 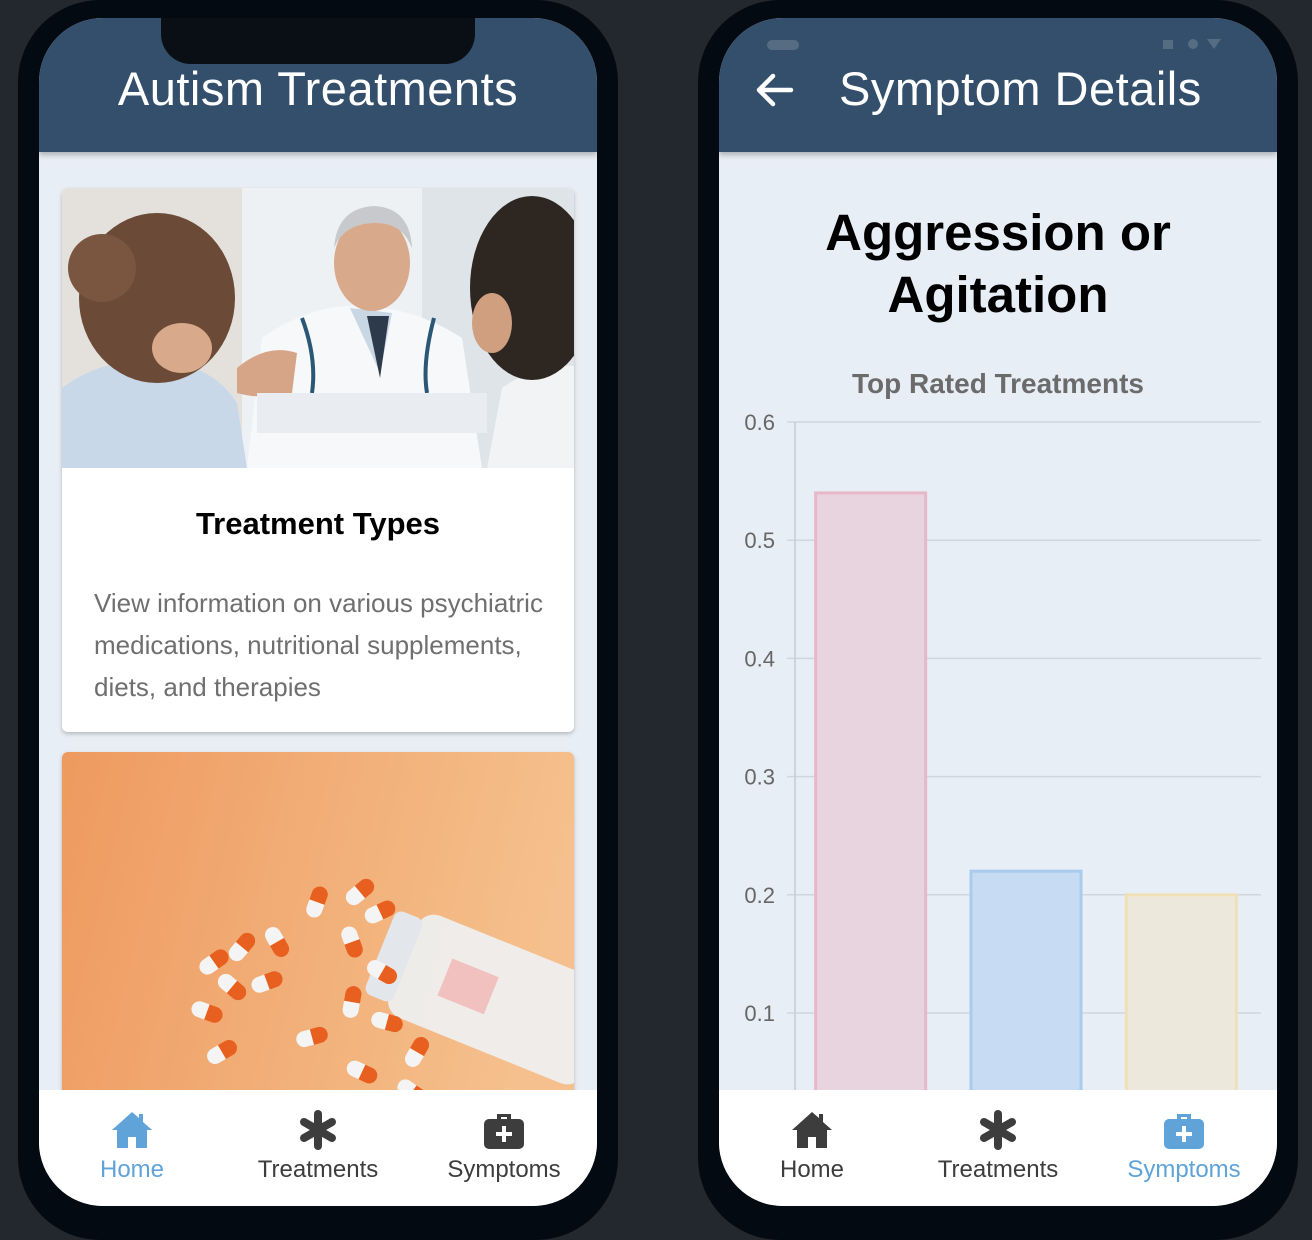 What do you see at coordinates (998, 383) in the screenshot?
I see `chart-title: Top Rated Treatments` at bounding box center [998, 383].